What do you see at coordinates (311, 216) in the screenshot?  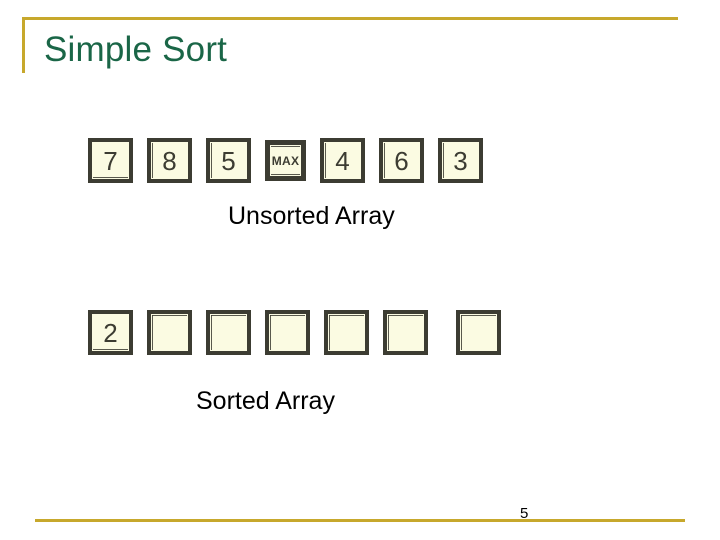 I see `unsorted-array-label: Unsorted Array` at bounding box center [311, 216].